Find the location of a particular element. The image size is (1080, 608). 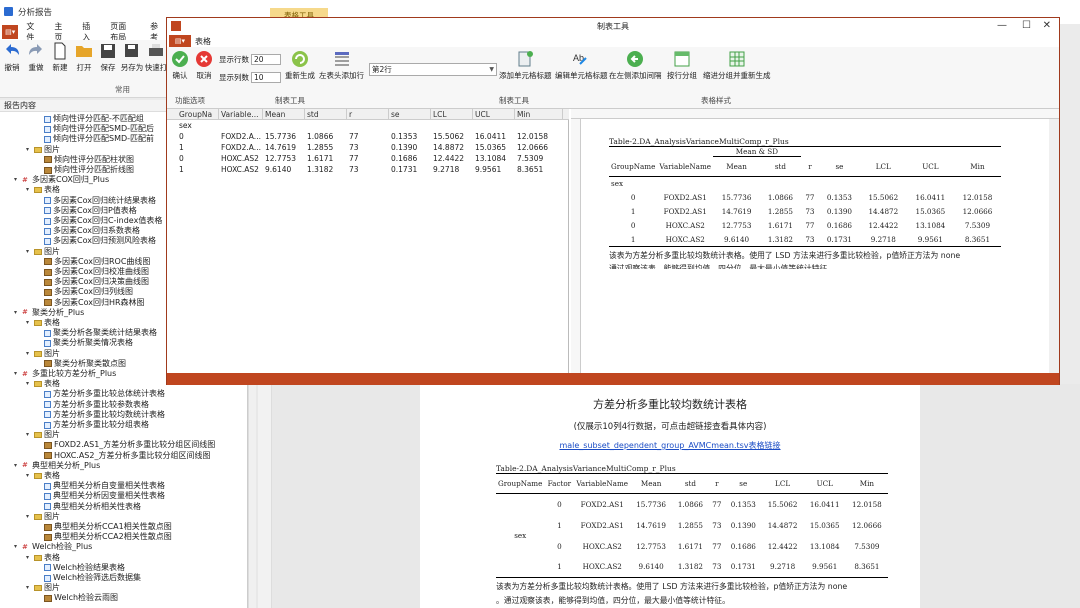

tree-leaf: 倾向性评分匹配SMD-匹配后 is located at coordinates (99, 129).